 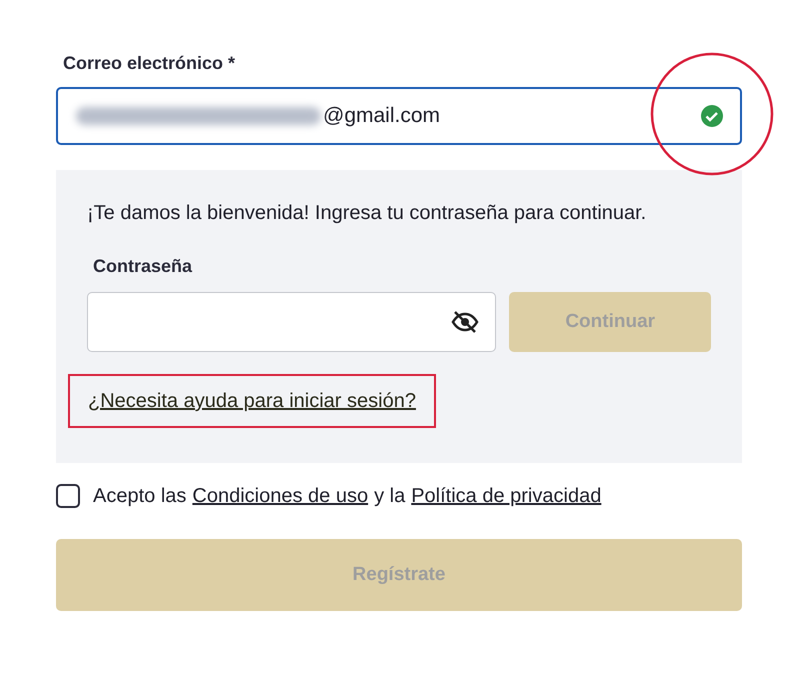 I want to click on password-field, so click(x=291, y=322).